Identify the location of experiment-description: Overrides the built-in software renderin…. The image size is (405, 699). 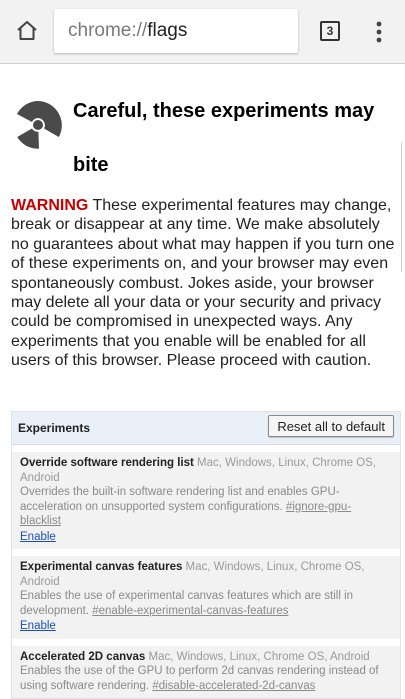
(206, 507).